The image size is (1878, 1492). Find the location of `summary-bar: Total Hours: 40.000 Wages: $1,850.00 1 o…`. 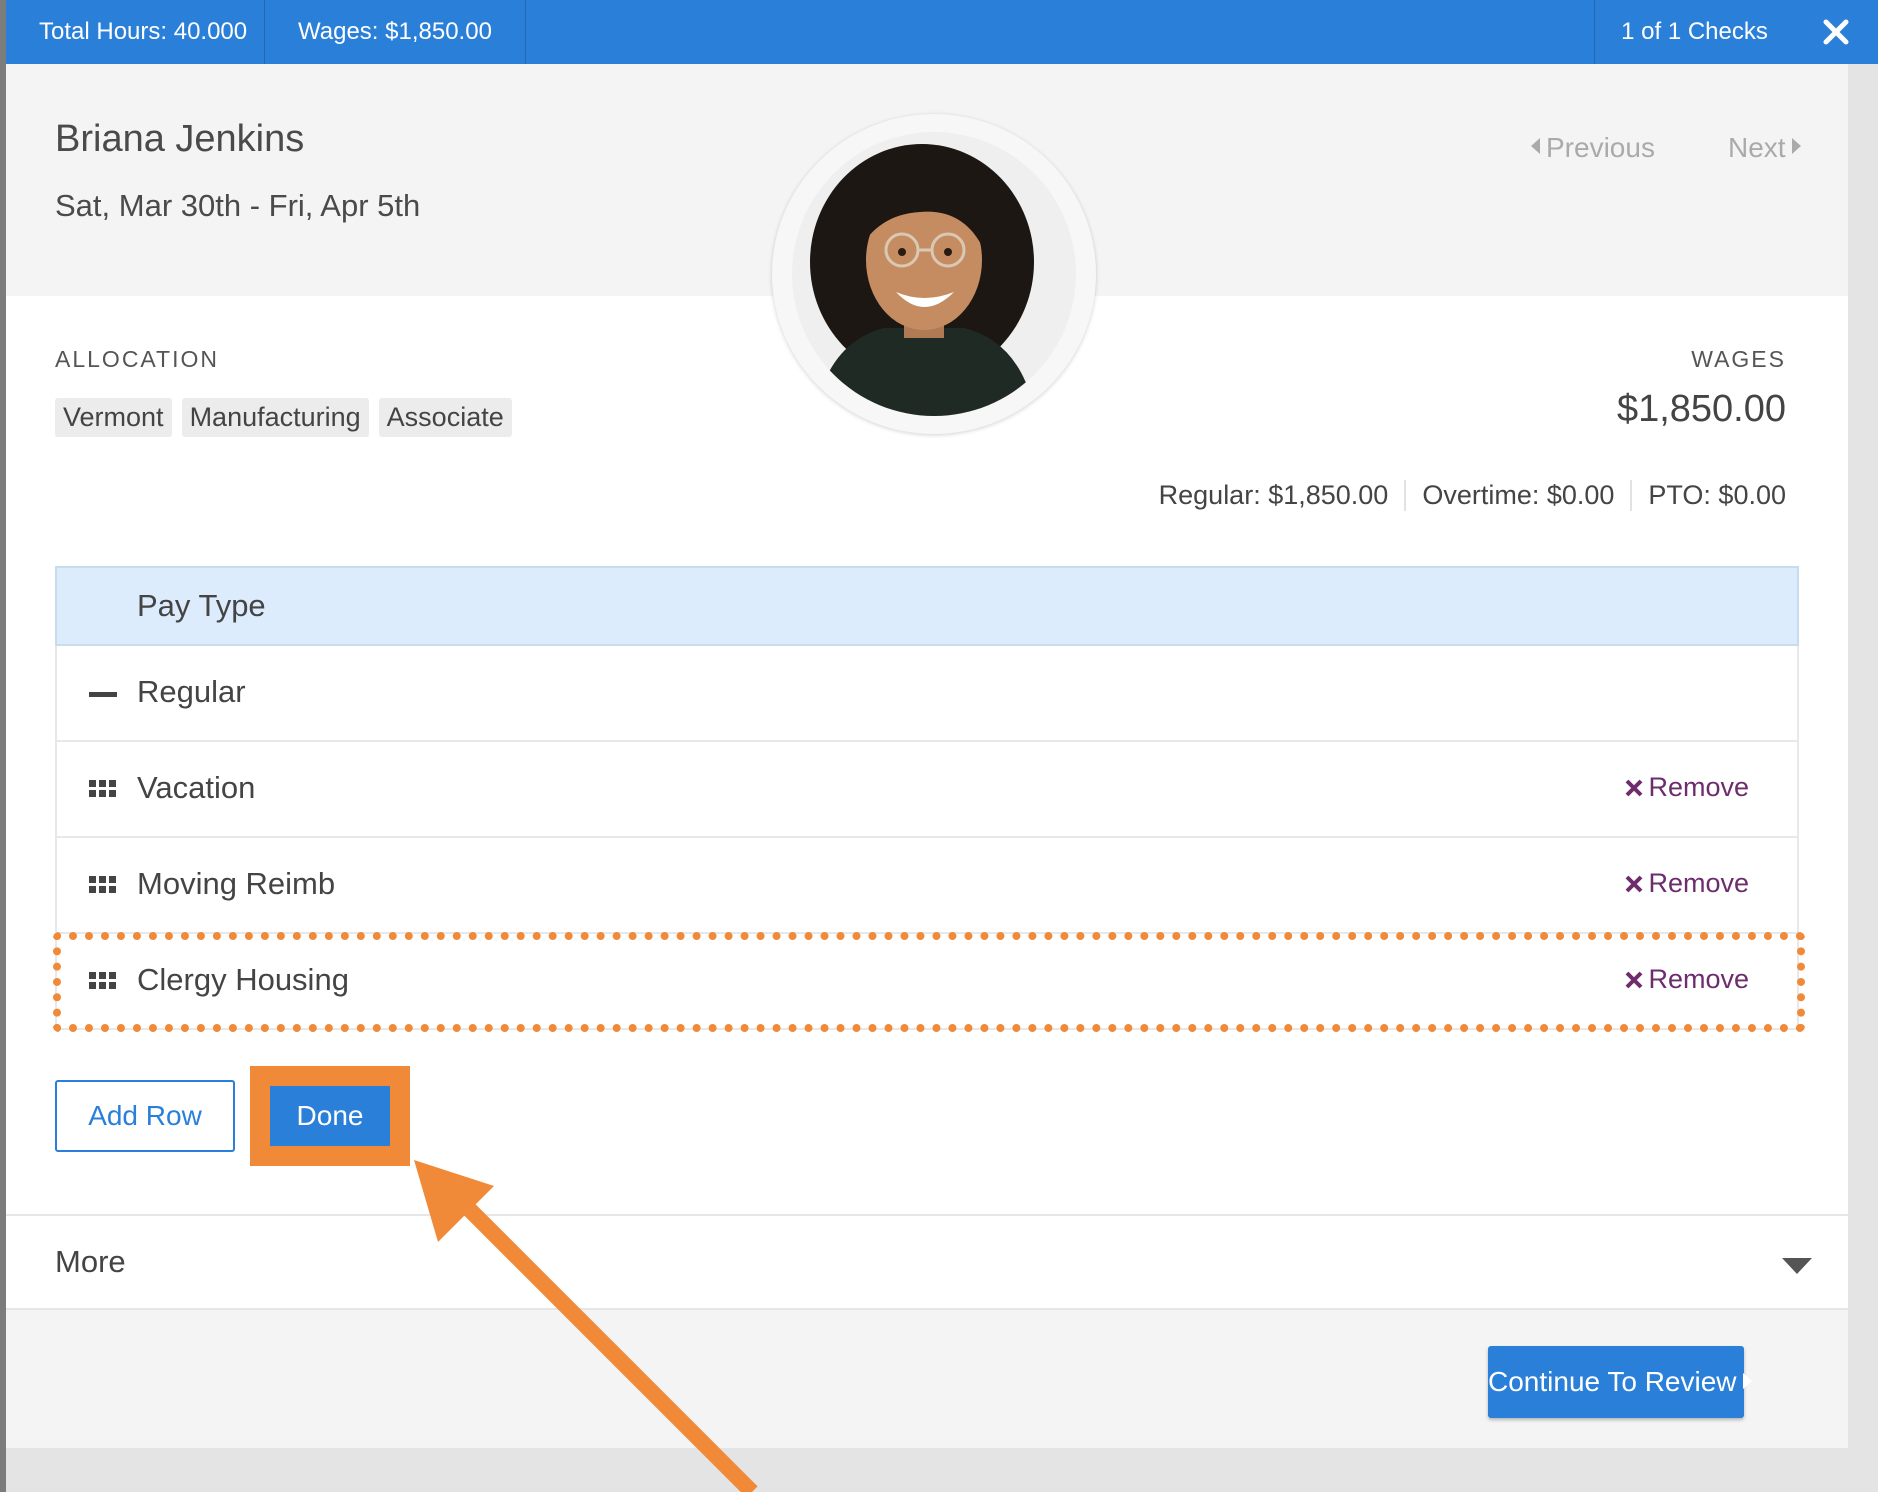

summary-bar: Total Hours: 40.000 Wages: $1,850.00 1 o… is located at coordinates (942, 32).